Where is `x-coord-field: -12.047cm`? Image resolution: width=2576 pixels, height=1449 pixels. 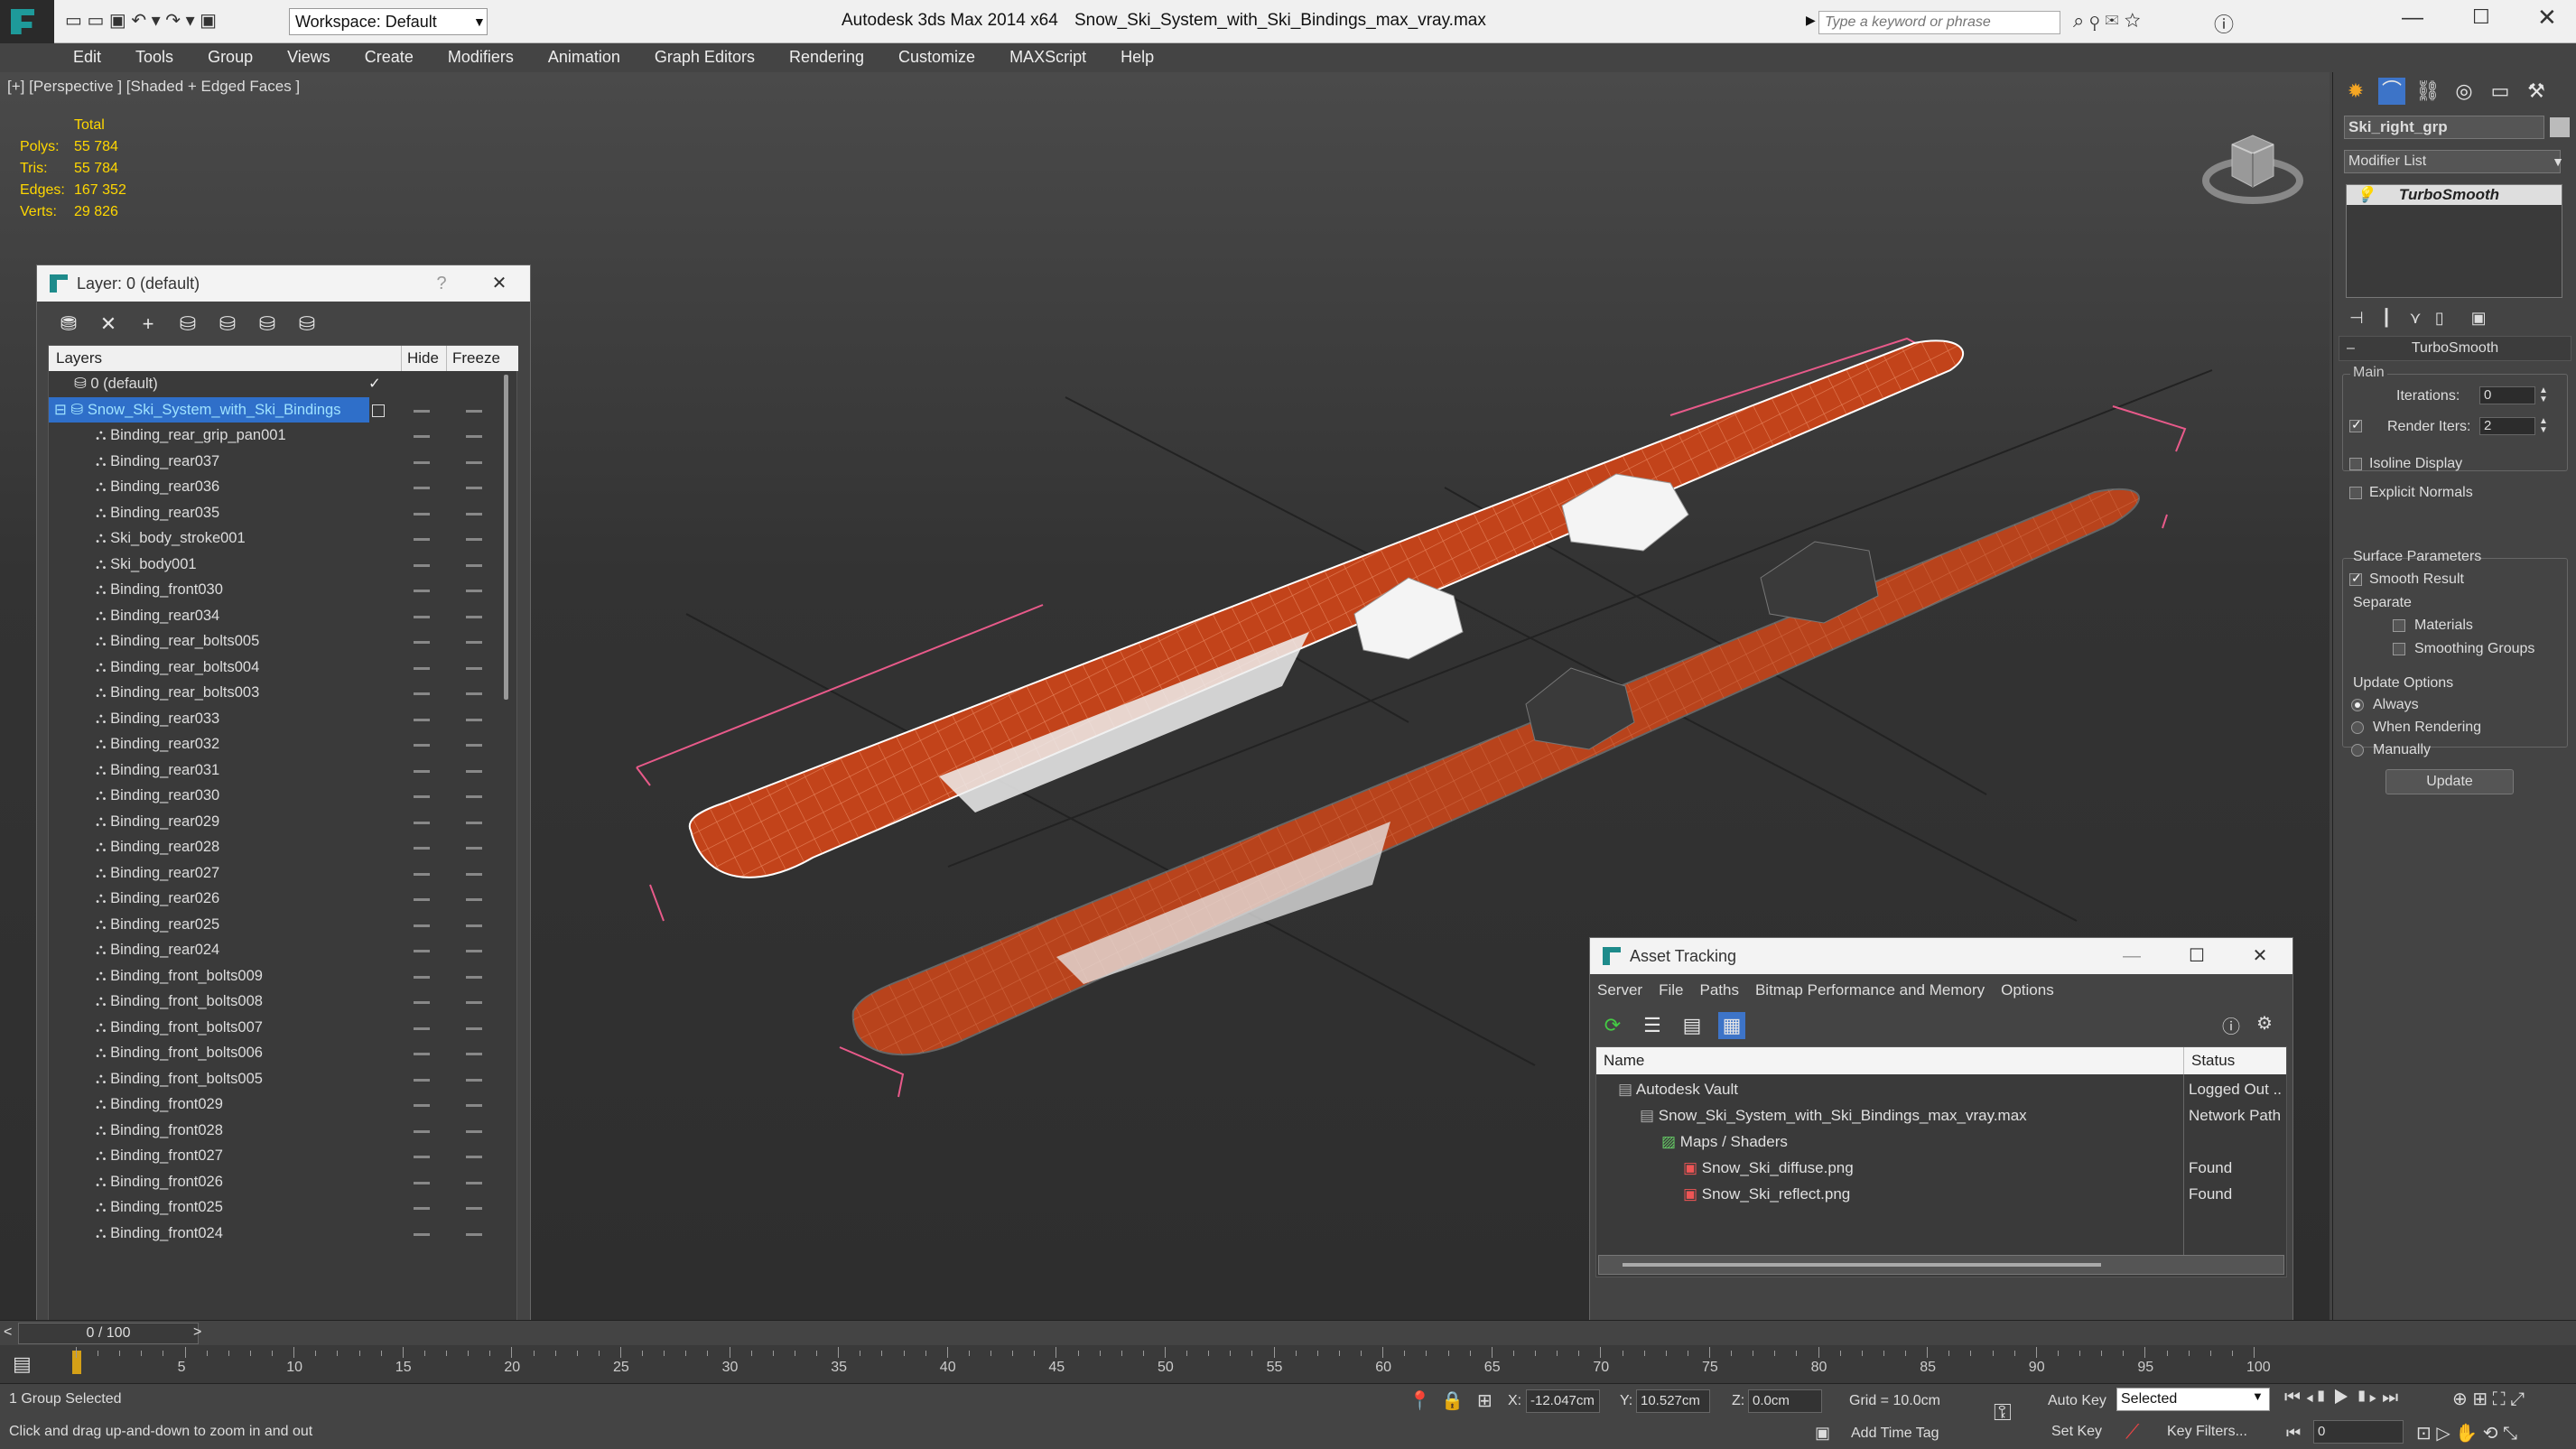
x-coord-field: -12.047cm is located at coordinates (1563, 1401).